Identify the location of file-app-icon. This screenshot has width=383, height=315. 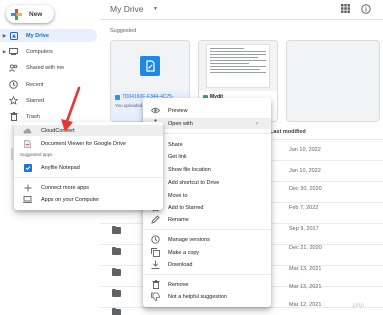
(150, 66).